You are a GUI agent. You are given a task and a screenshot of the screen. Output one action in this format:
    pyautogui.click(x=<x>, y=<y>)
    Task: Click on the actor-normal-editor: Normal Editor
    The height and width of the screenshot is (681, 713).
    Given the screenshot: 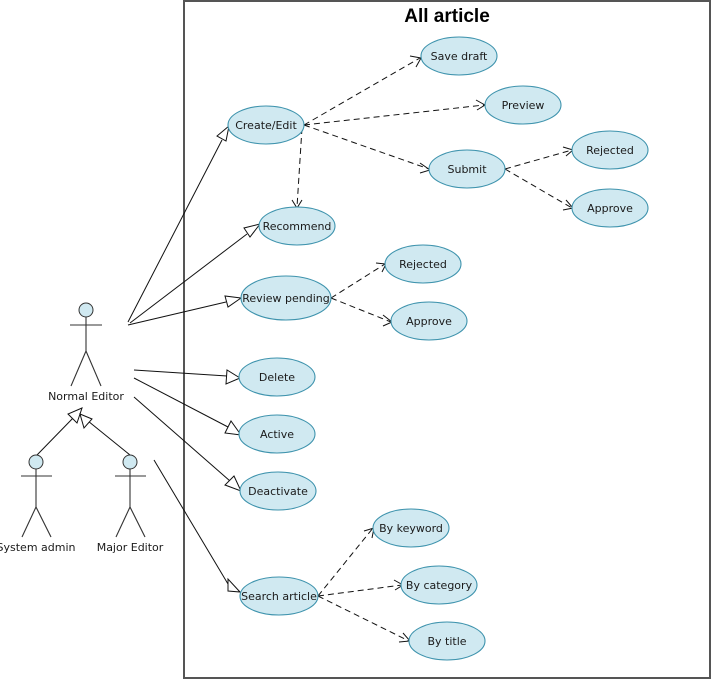 What is the action you would take?
    pyautogui.click(x=86, y=352)
    